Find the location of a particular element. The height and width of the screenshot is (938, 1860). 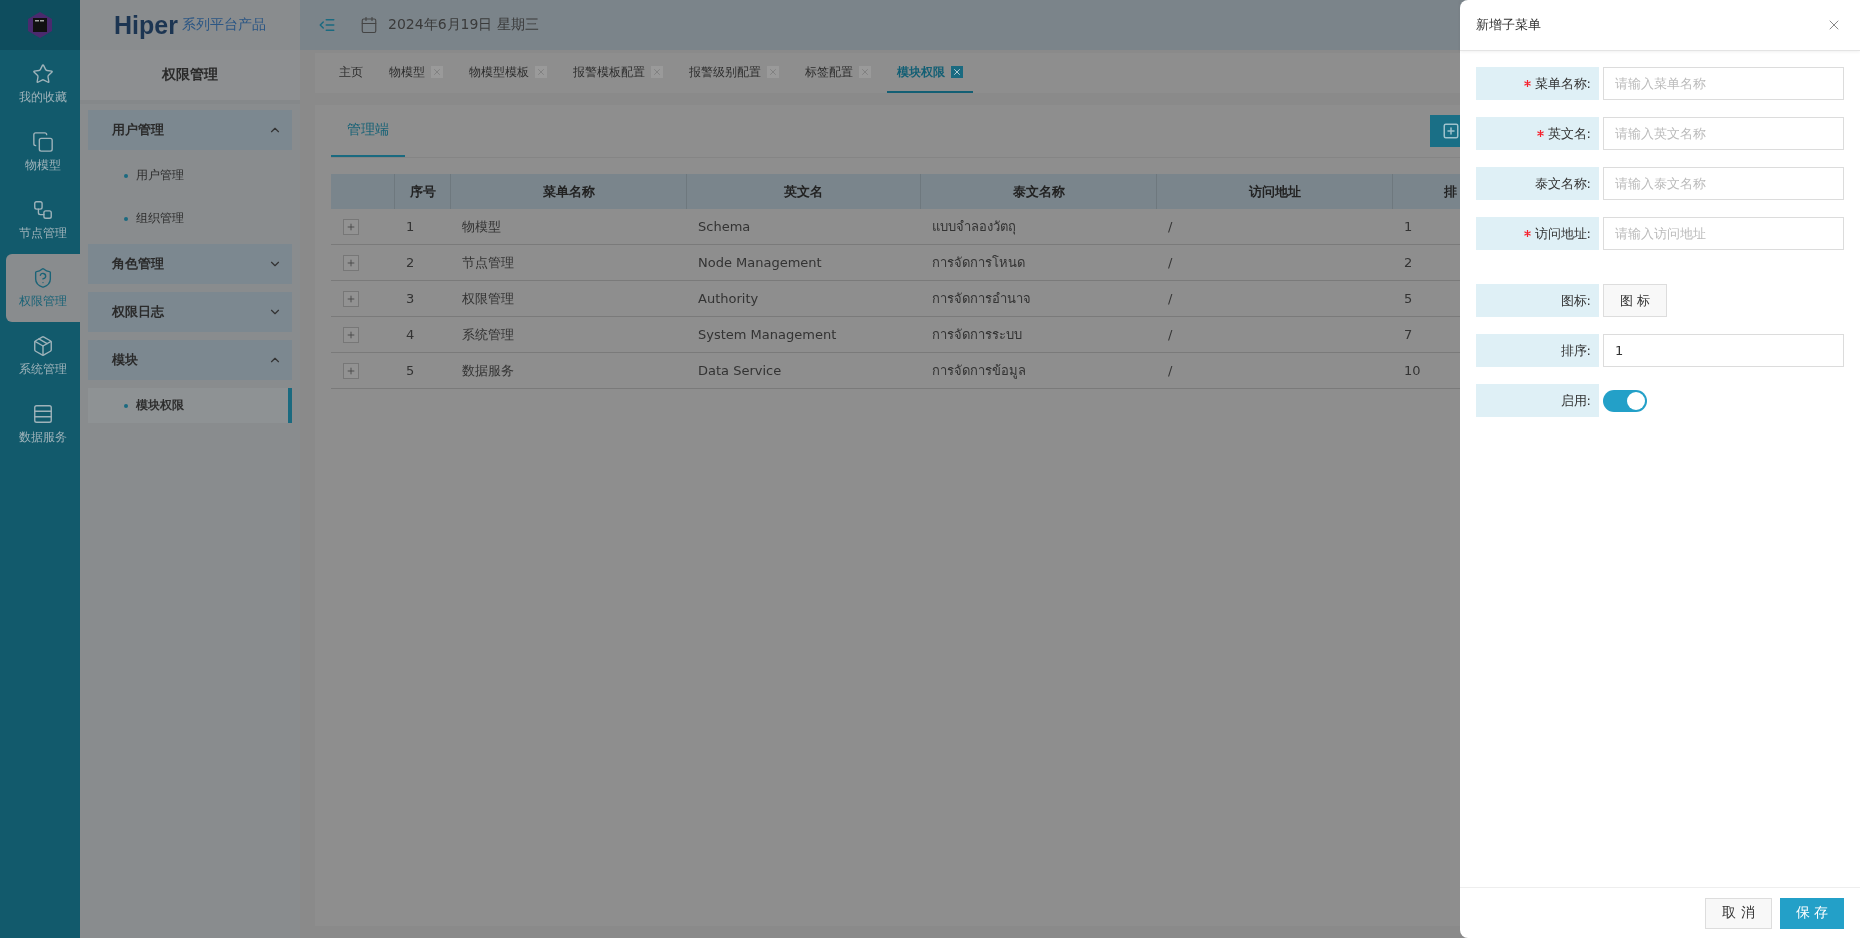

rail-label: 权限管理 is located at coordinates (43, 301).